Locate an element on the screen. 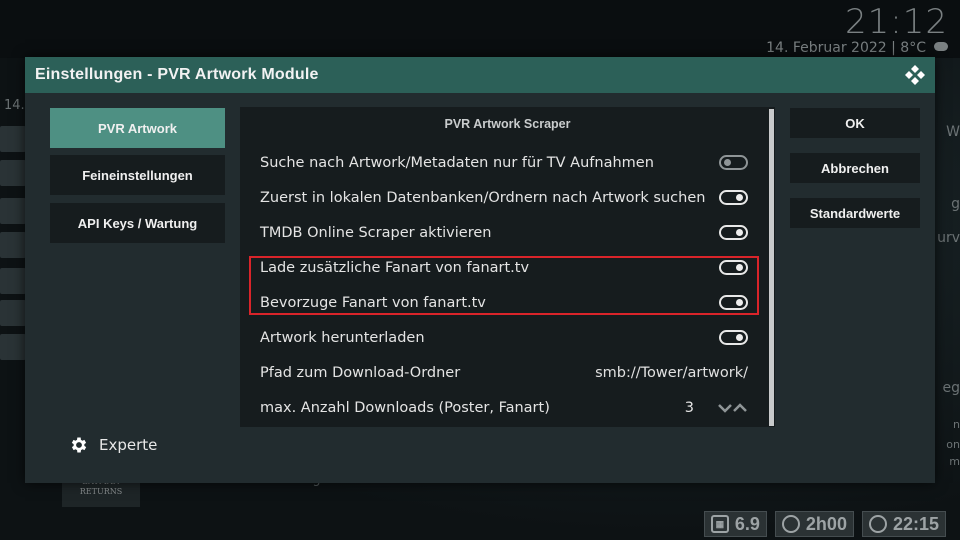  rating-badge: ▦ 6.9 is located at coordinates (735, 524).